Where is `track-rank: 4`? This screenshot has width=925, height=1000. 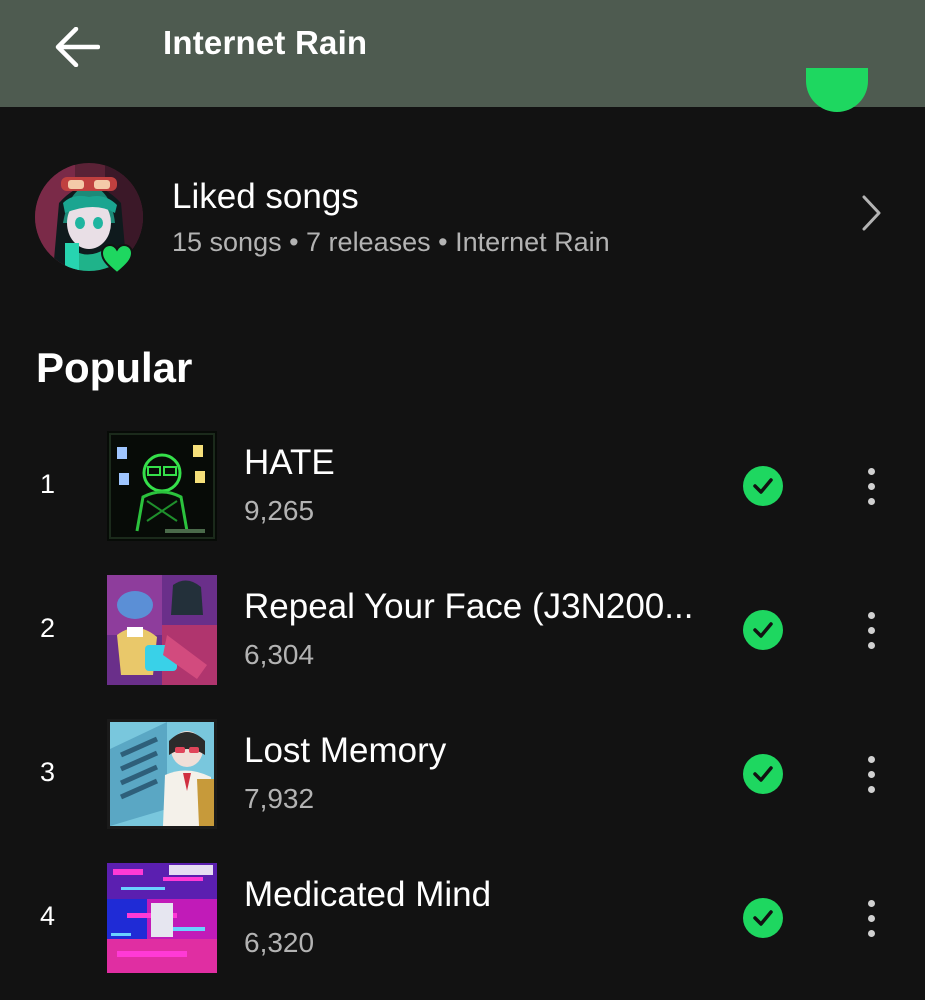 track-rank: 4 is located at coordinates (48, 916).